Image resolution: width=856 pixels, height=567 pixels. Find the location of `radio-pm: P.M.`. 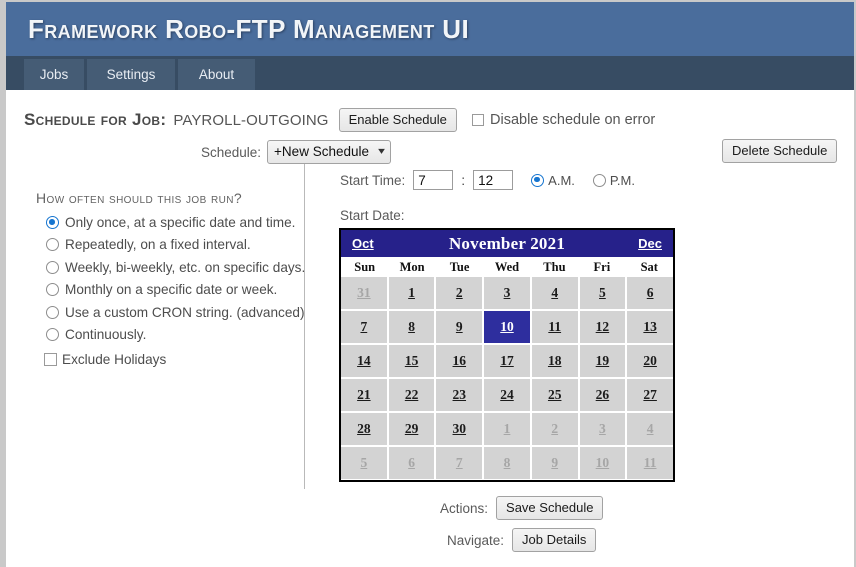

radio-pm: P.M. is located at coordinates (613, 180).